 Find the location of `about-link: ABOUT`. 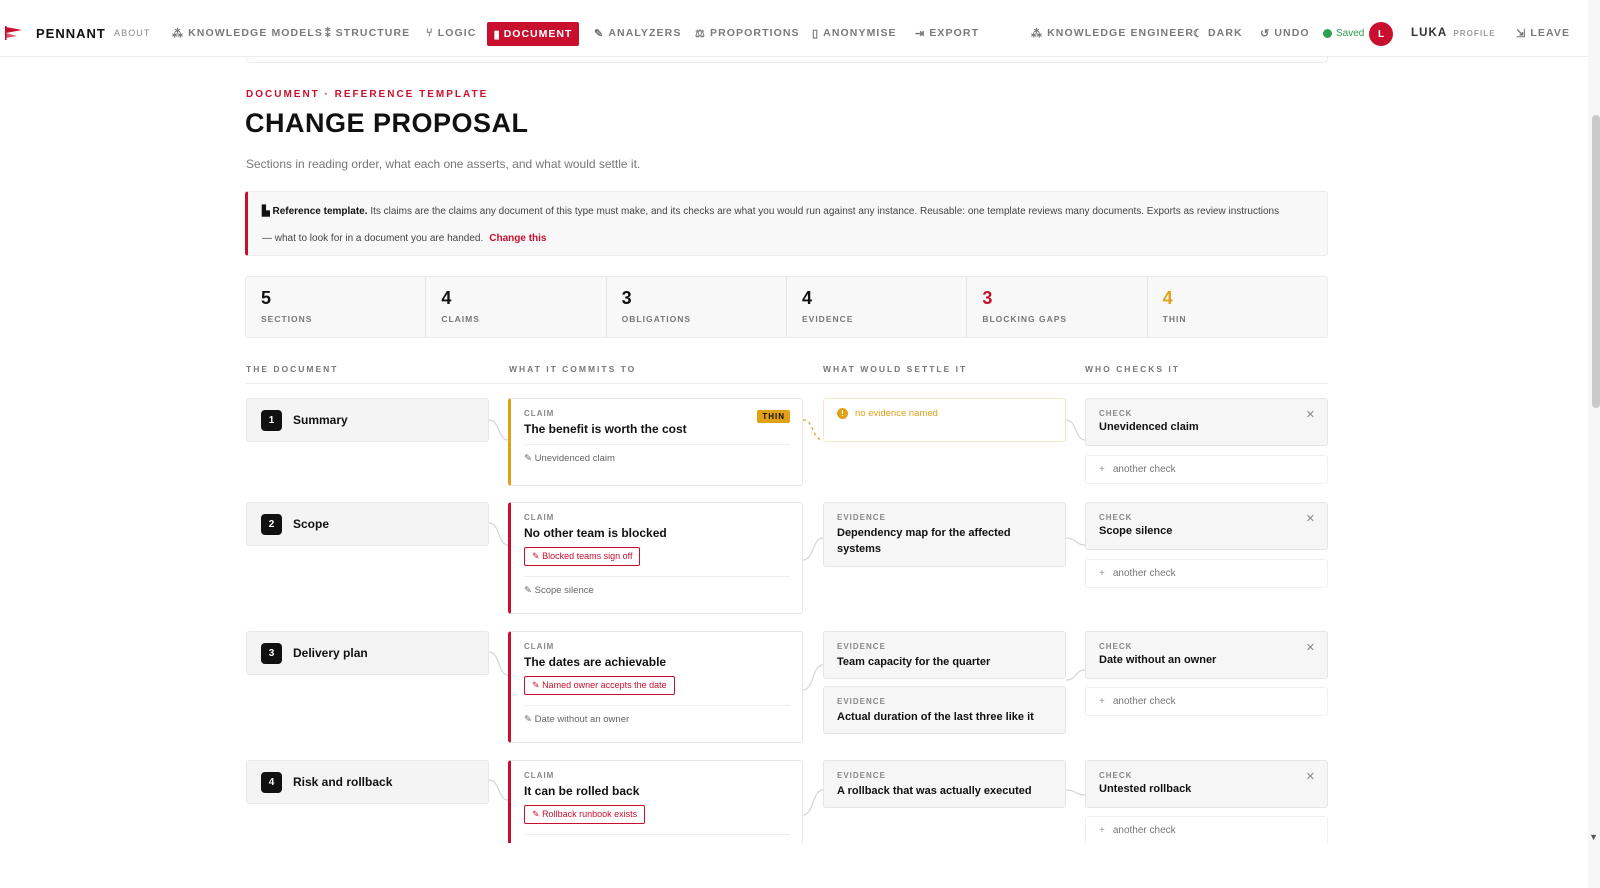

about-link: ABOUT is located at coordinates (132, 33).